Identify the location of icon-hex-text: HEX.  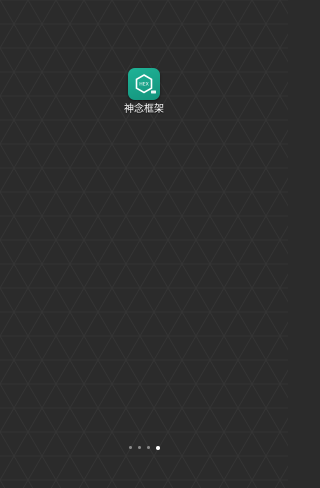
(144, 85).